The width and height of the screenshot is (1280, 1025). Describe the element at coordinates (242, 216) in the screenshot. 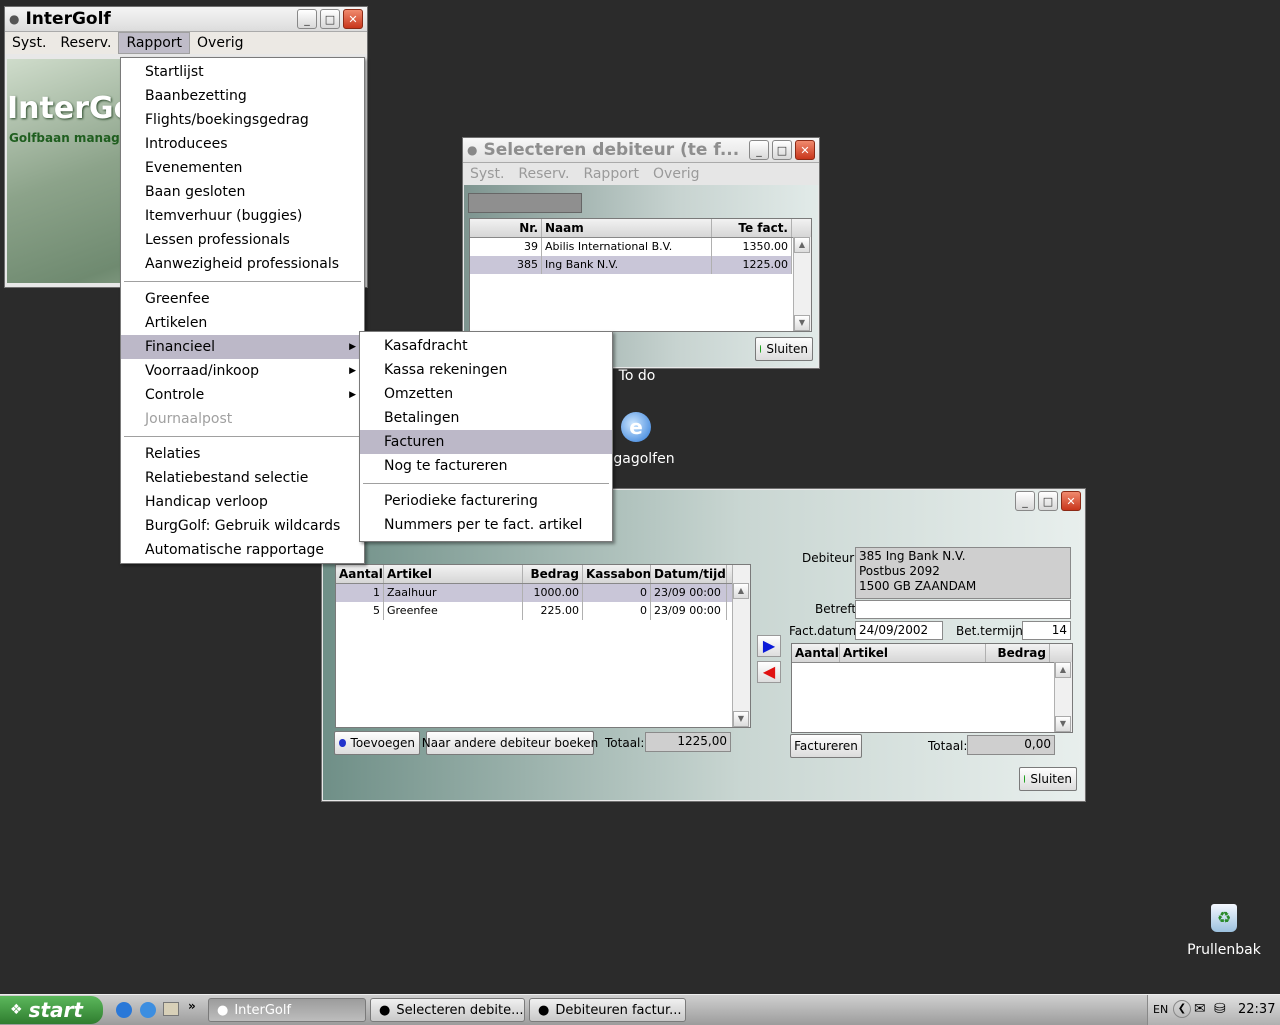

I see `menu-item-itemverhuur: Itemverhuur (buggies)` at that location.